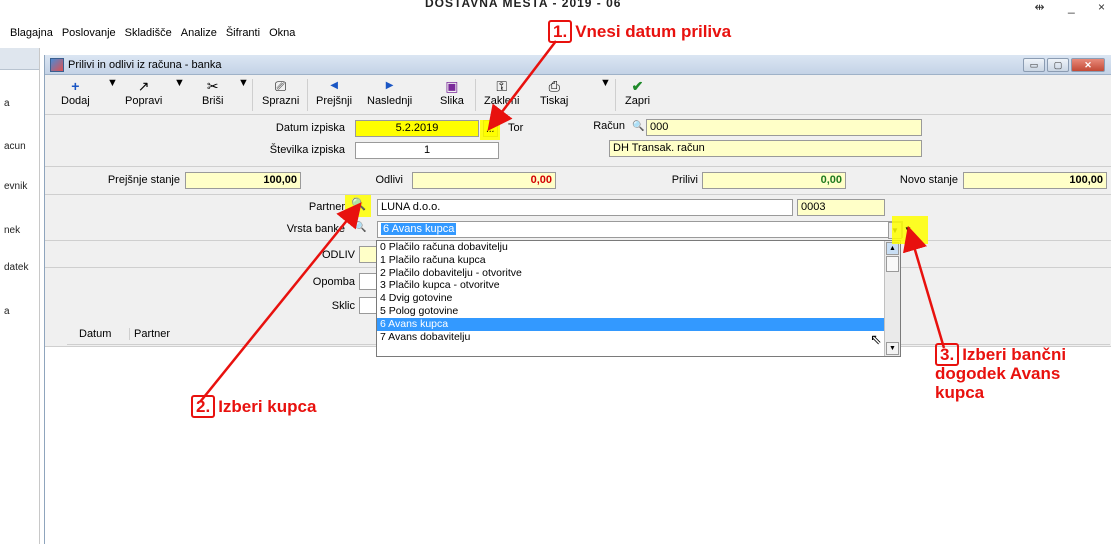  Describe the element at coordinates (267, 406) in the screenshot. I see `callout-2-text: Izberi kupca` at that location.